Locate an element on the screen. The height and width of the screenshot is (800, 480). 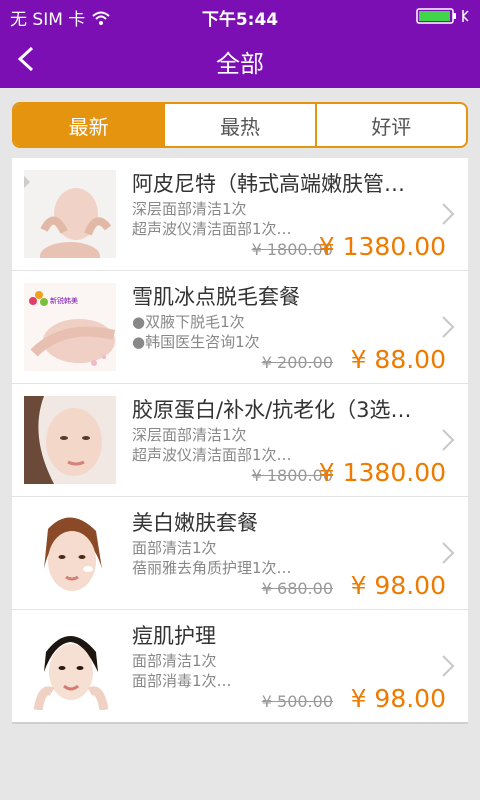
tab-hottest: 最热 is located at coordinates (238, 125).